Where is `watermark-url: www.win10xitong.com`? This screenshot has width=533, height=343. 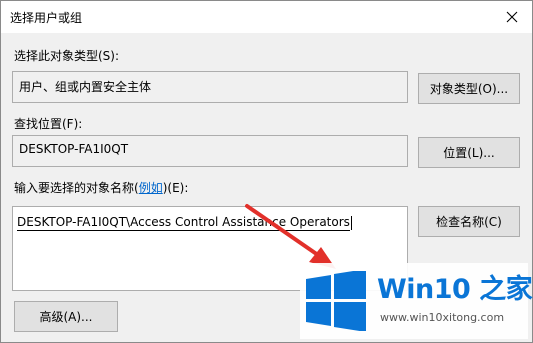
watermark-url: www.win10xitong.com is located at coordinates (442, 317).